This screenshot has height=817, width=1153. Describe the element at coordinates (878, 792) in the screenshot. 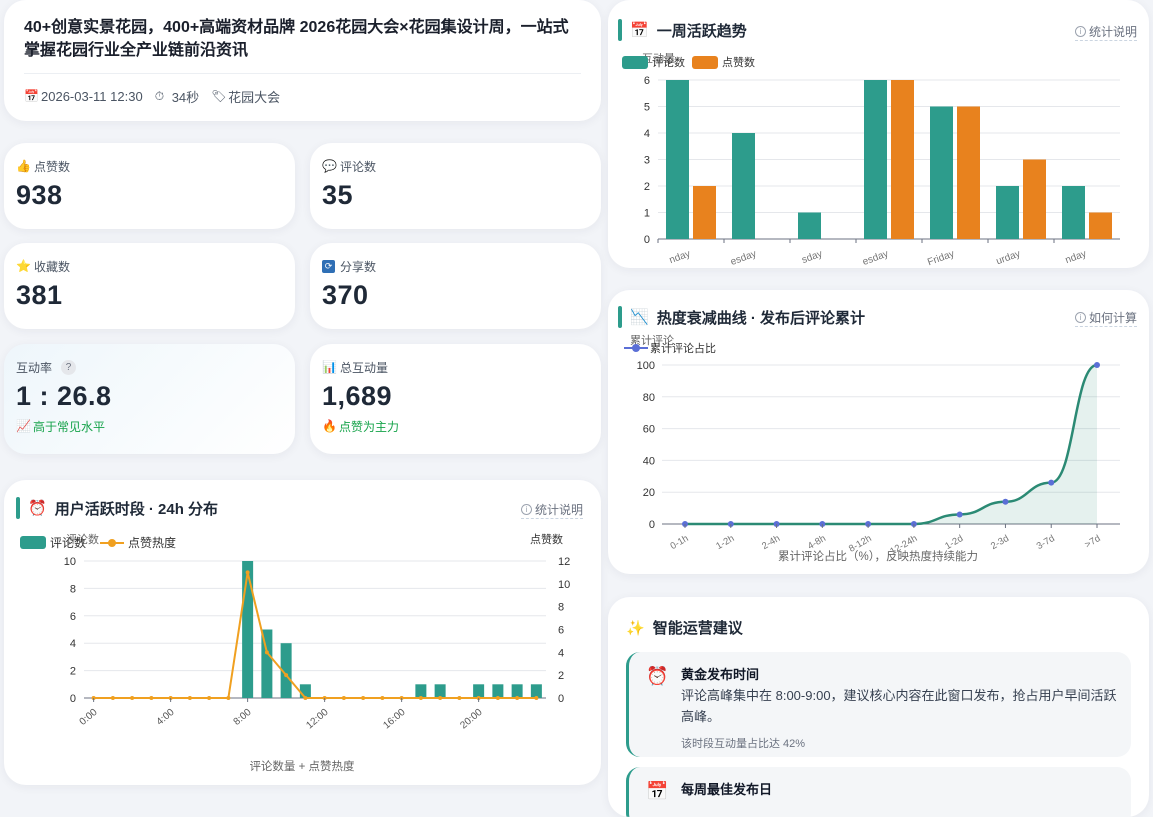

I see `advice-item: 📅 每周最佳发布日` at that location.